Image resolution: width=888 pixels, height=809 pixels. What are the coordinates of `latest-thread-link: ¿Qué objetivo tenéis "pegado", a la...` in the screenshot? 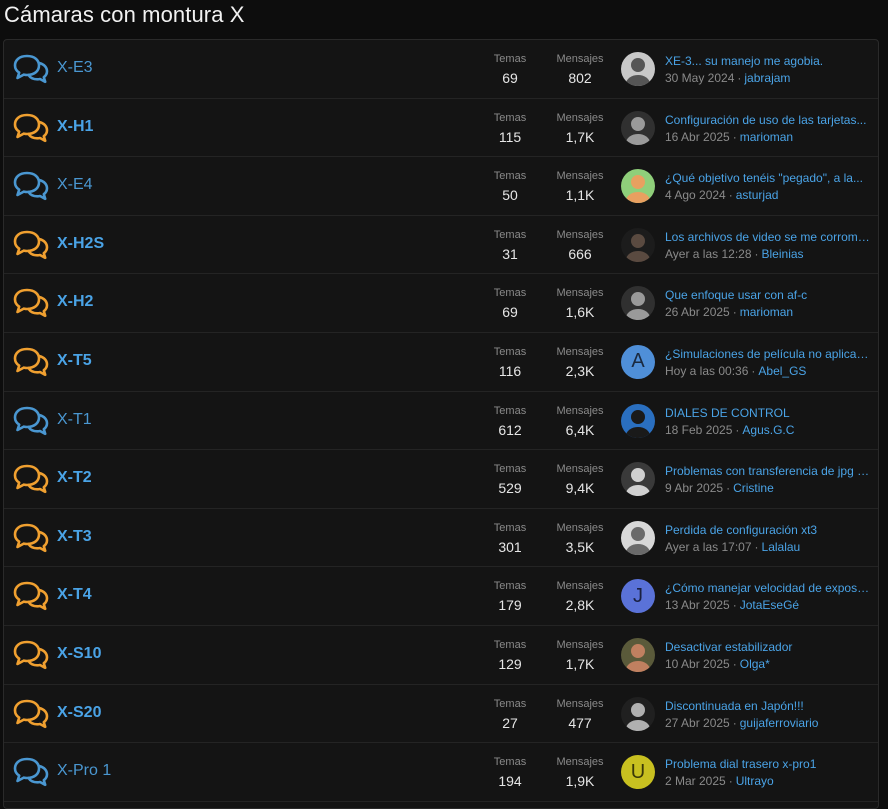 It's located at (768, 178).